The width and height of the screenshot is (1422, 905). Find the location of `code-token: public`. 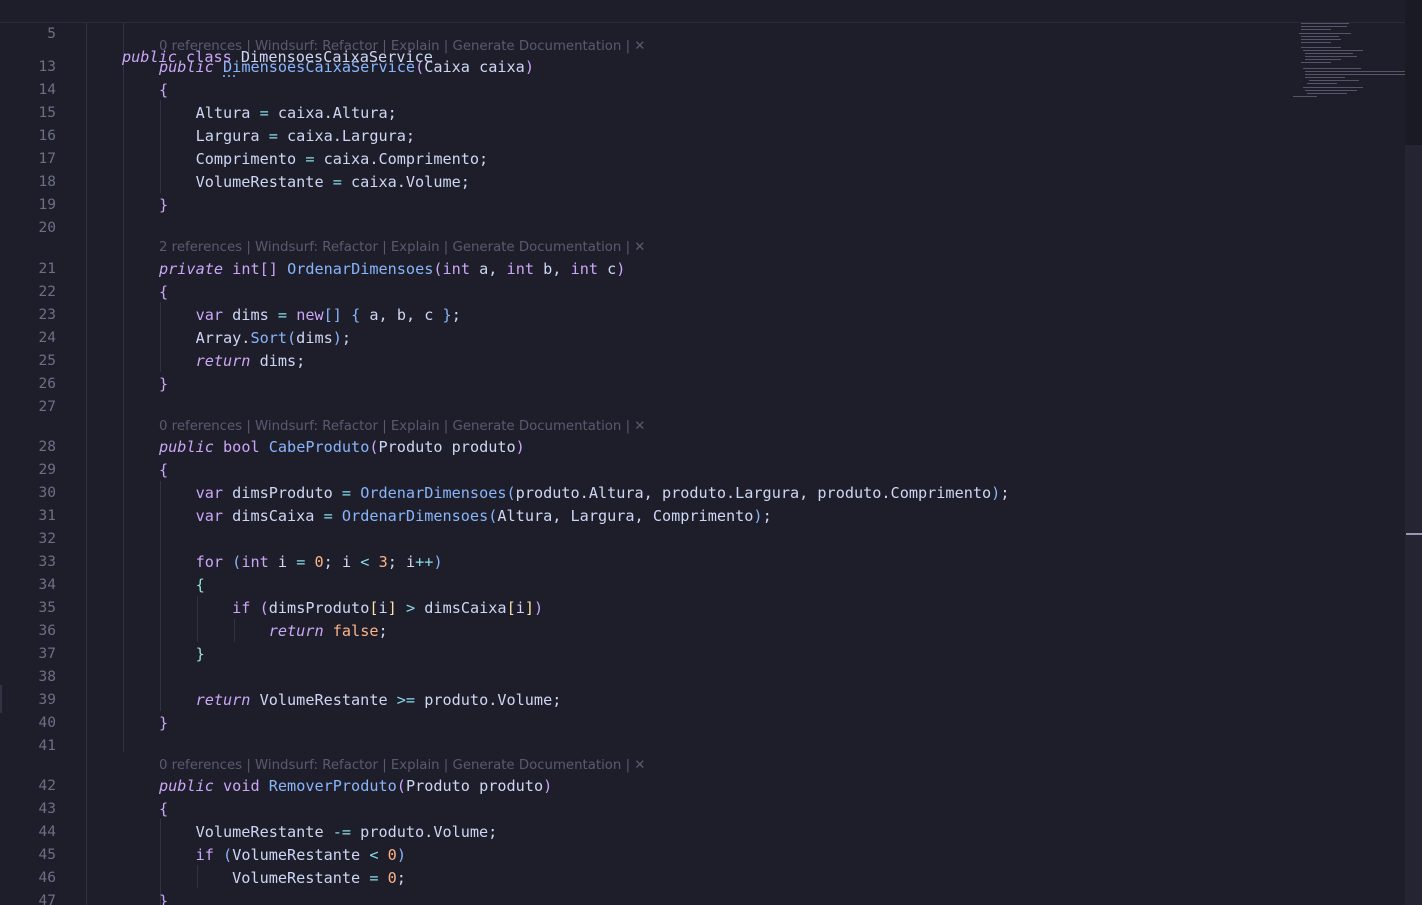

code-token: public is located at coordinates (149, 57).